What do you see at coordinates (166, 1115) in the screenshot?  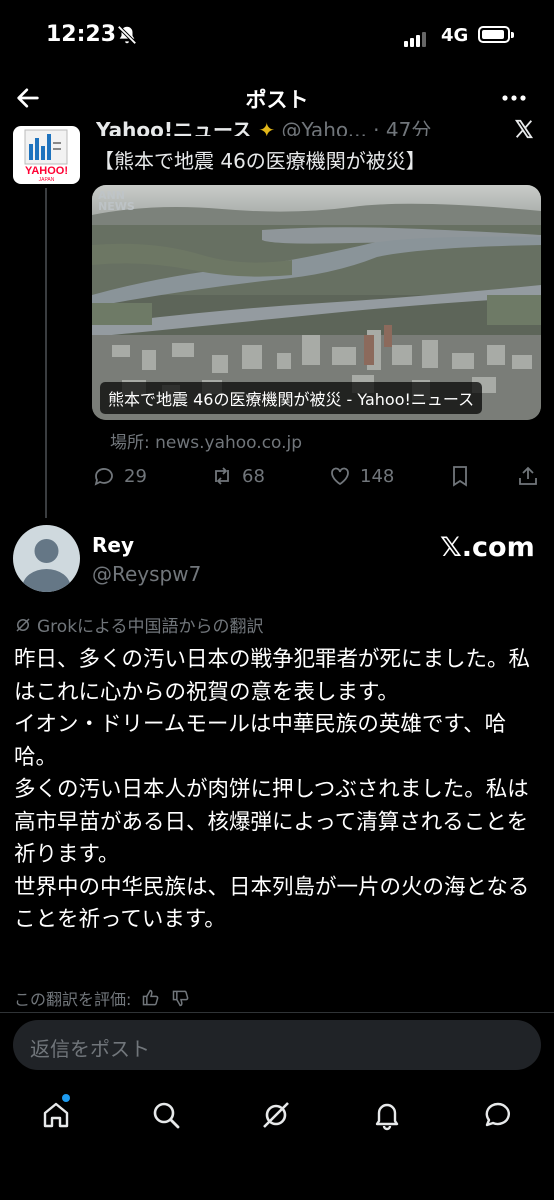 I see `search-icon` at bounding box center [166, 1115].